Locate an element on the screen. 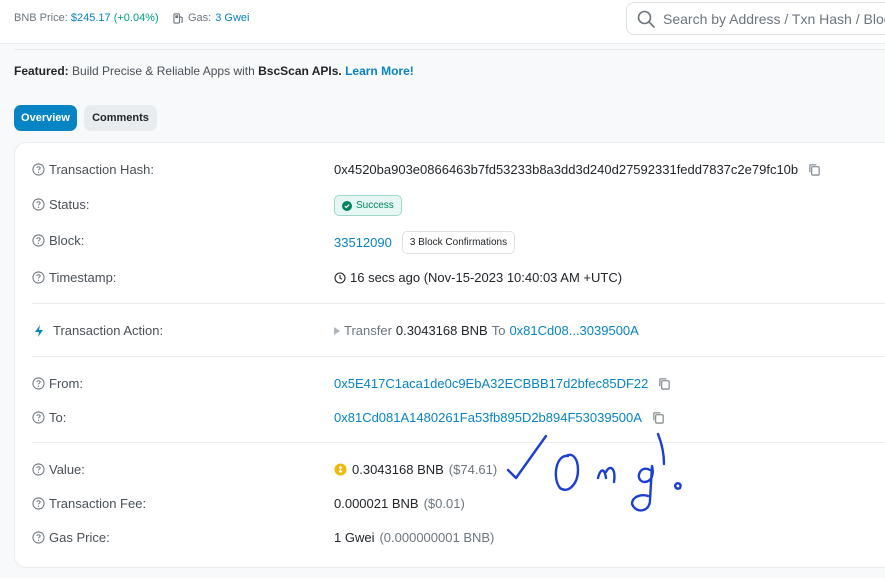 This screenshot has height=578, width=885. to-row: To: is located at coordinates (49, 417).